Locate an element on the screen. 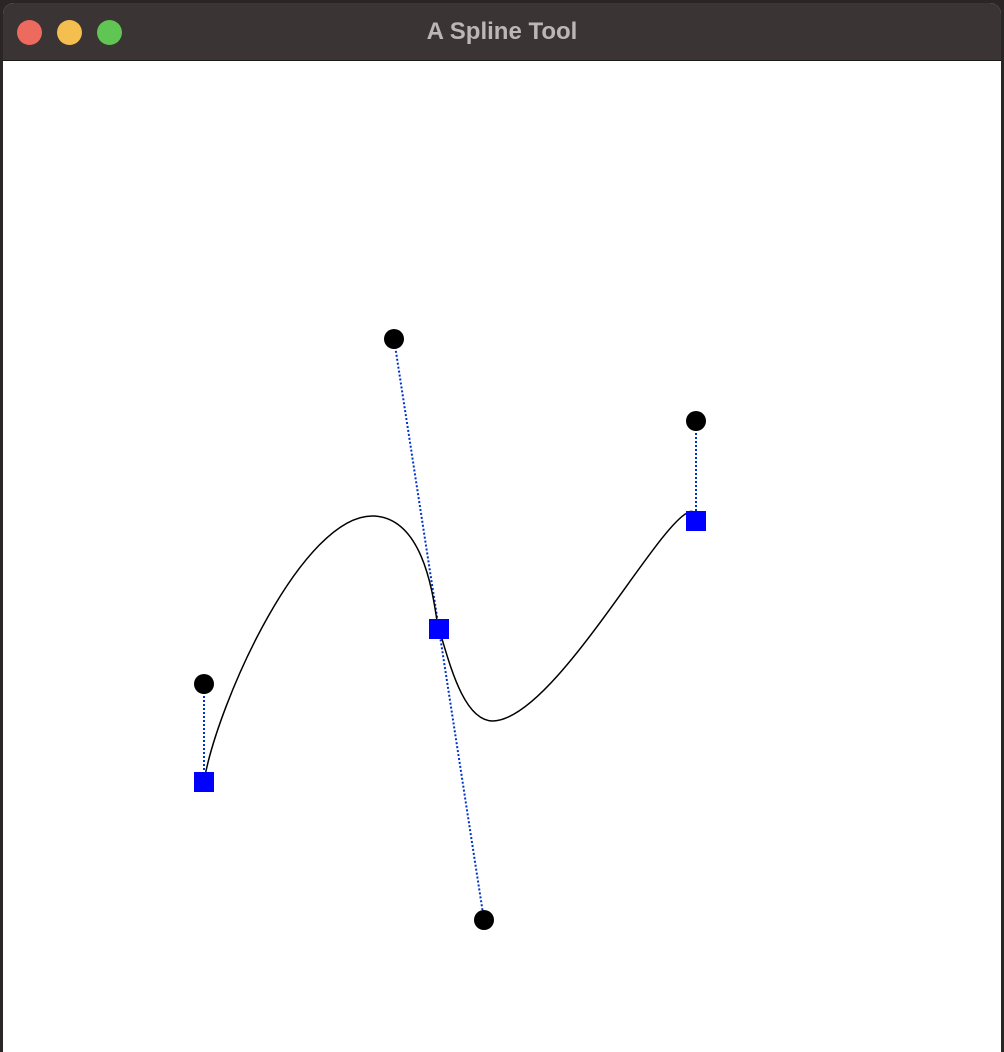 This screenshot has height=1052, width=1004. spline-curve is located at coordinates (450, 646).